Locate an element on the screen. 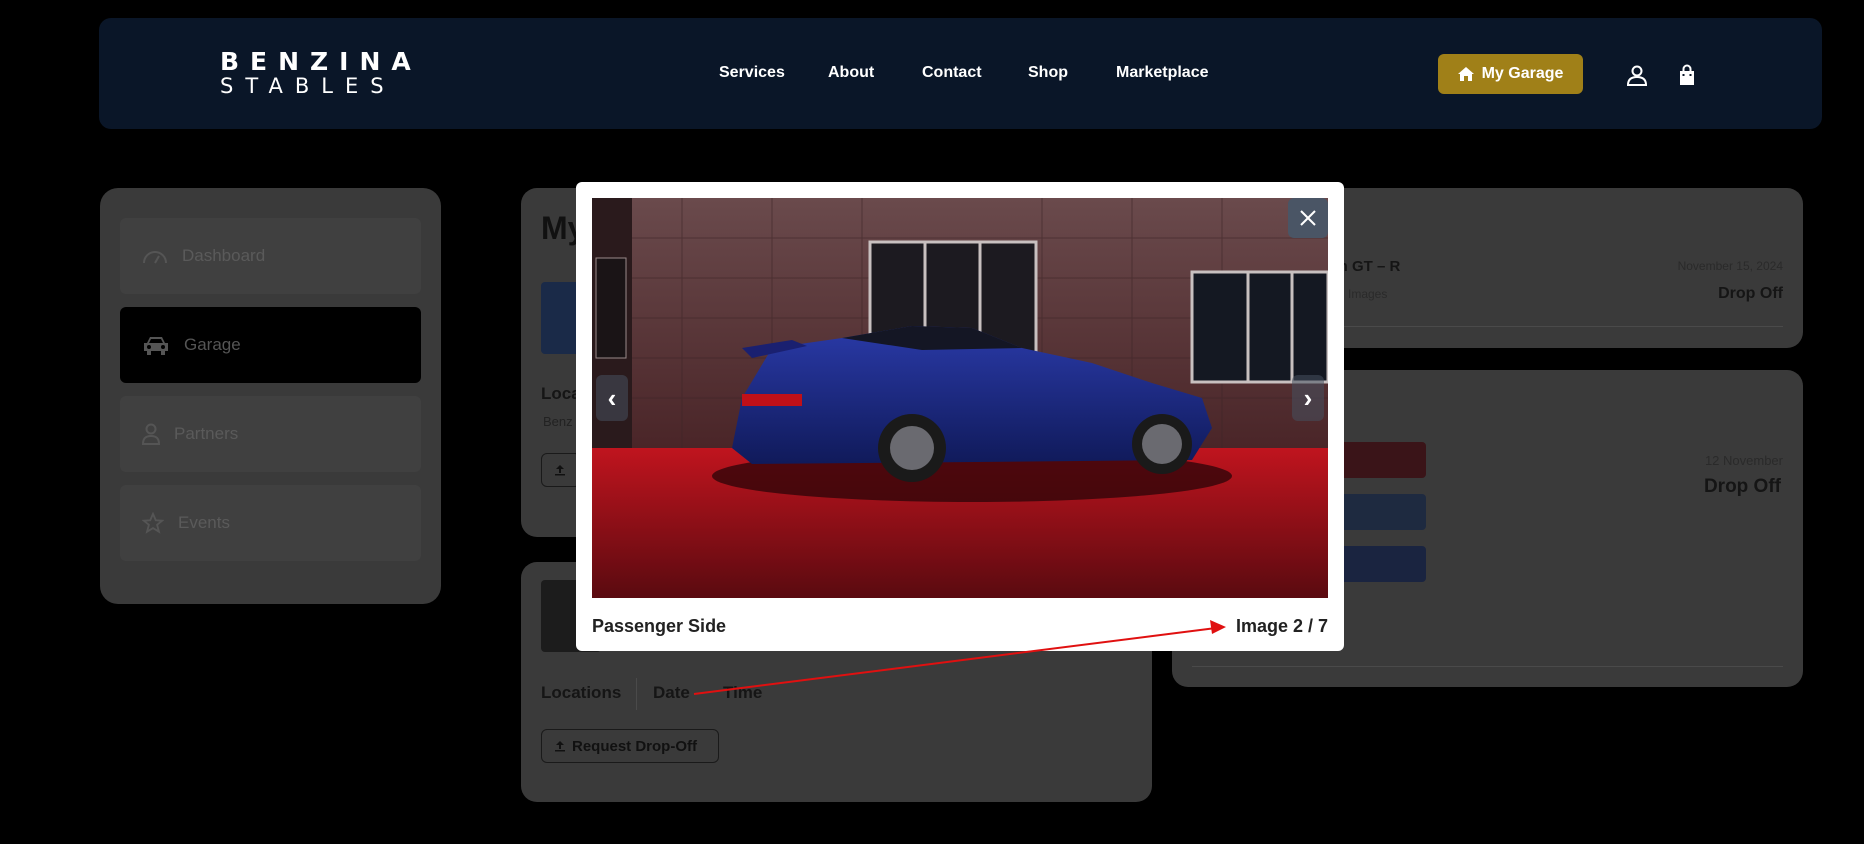 The width and height of the screenshot is (1864, 844). sidebar-item-events: Events is located at coordinates (270, 523).